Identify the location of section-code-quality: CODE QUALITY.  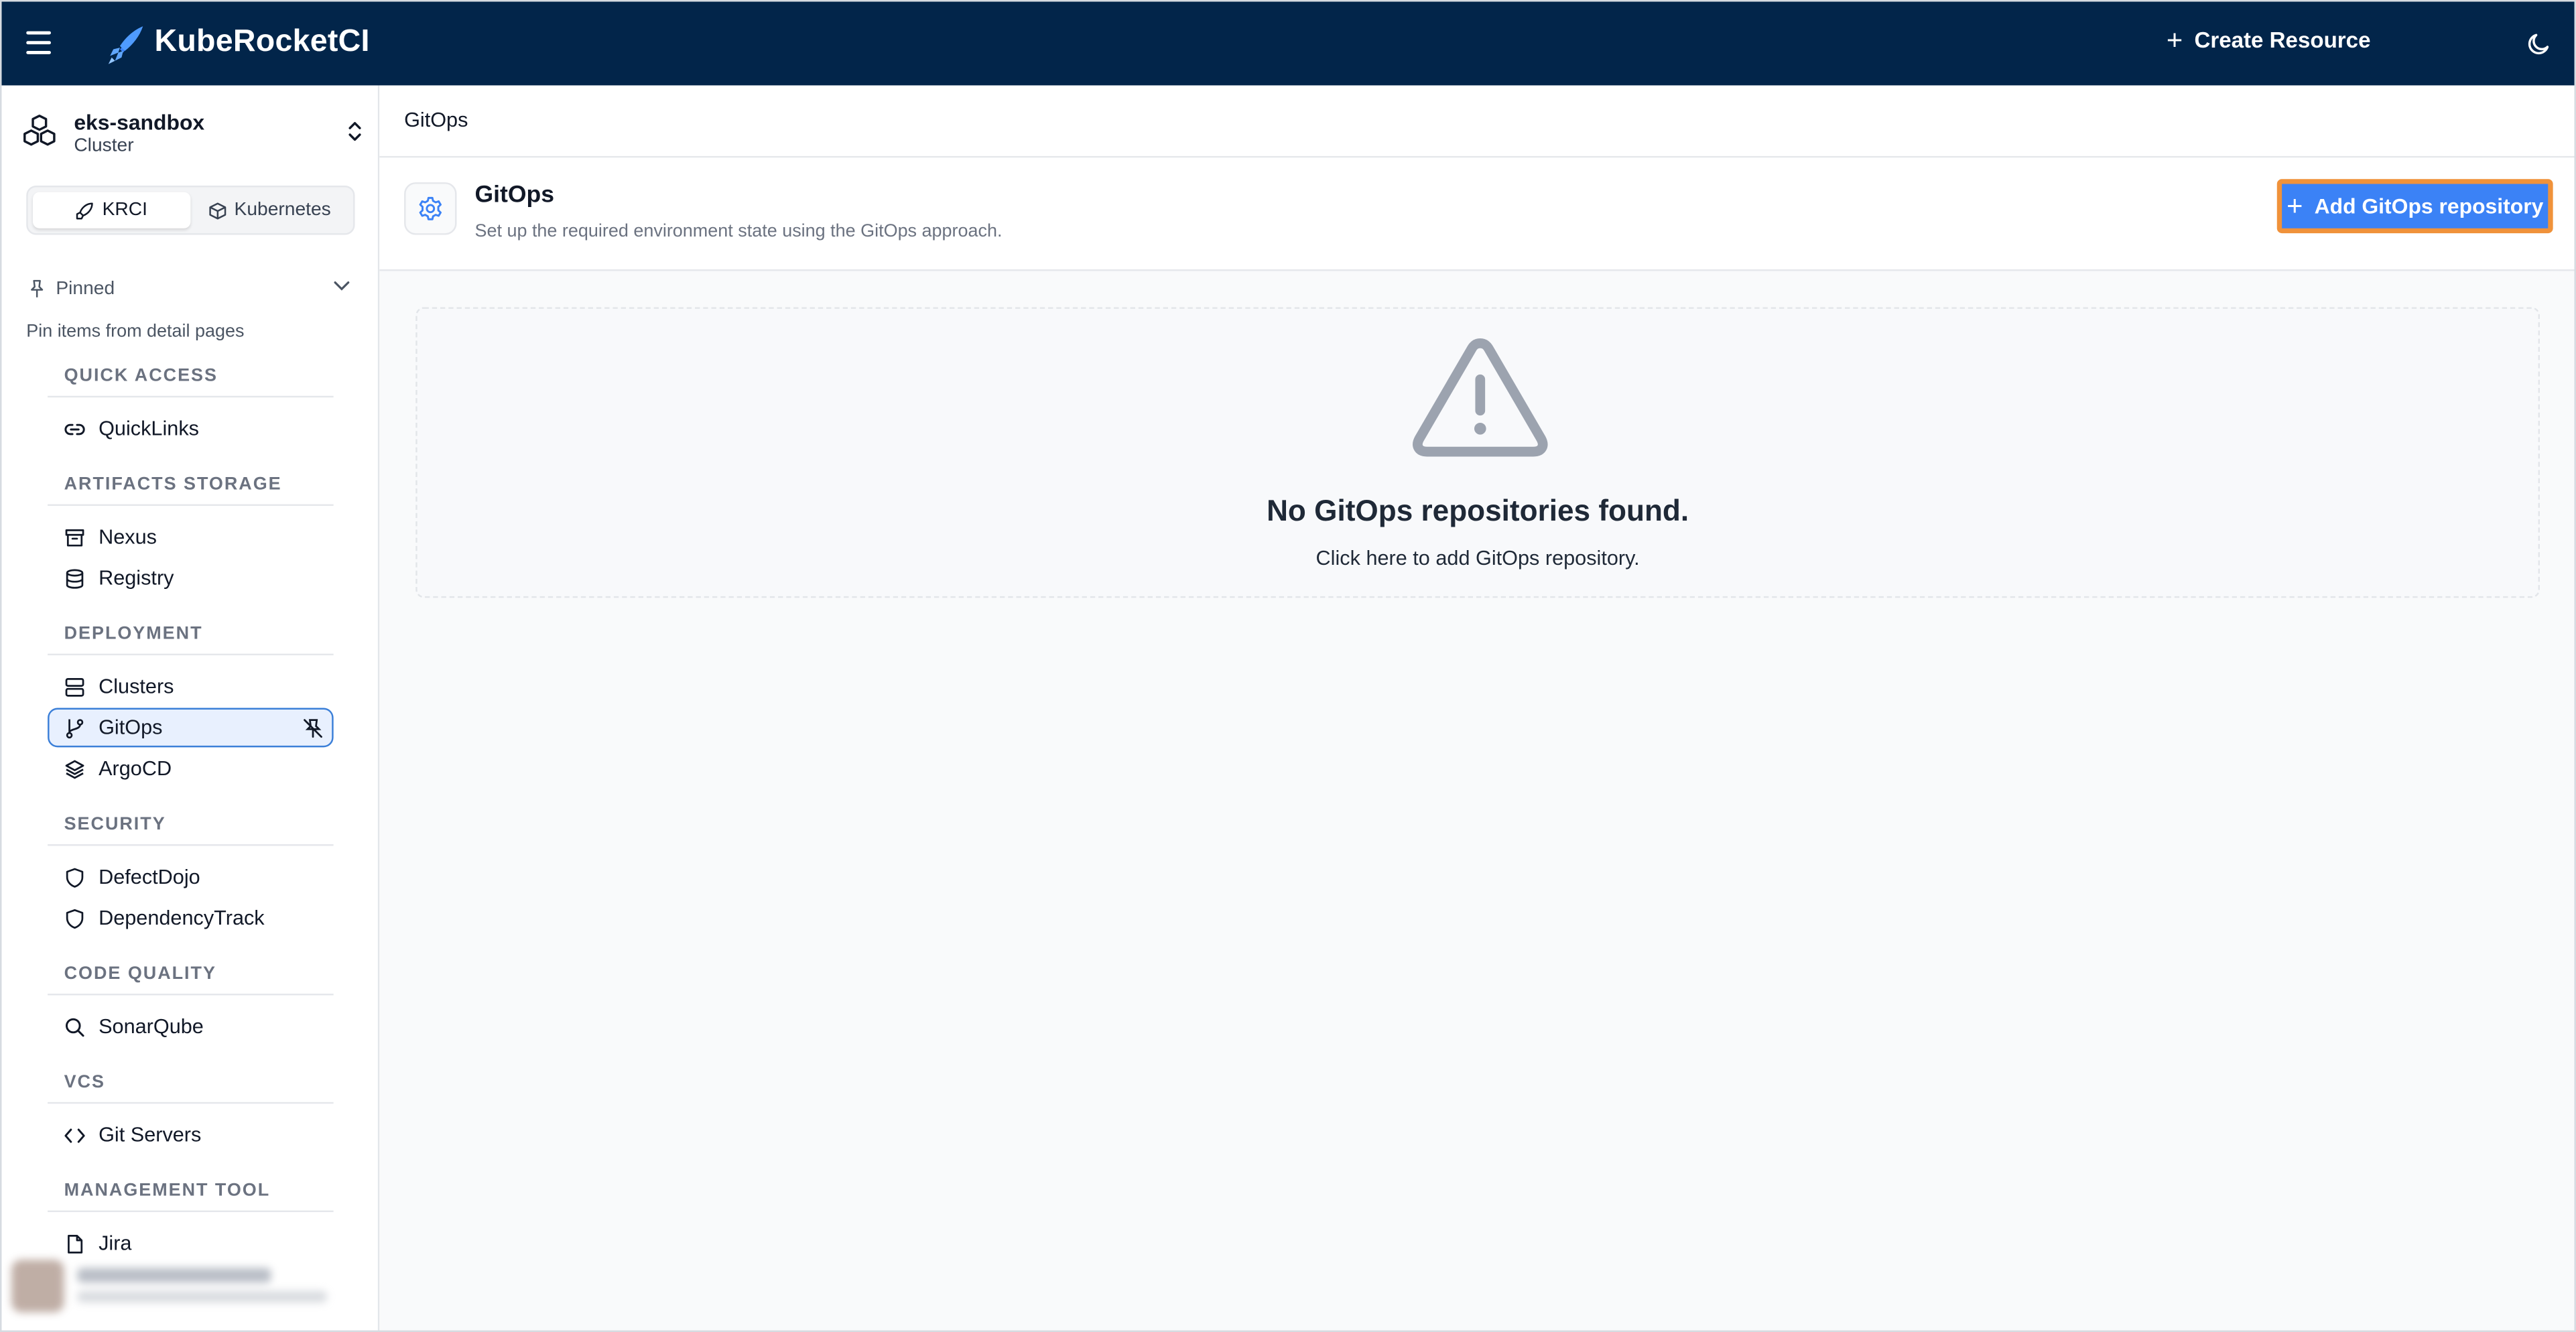
(191, 972).